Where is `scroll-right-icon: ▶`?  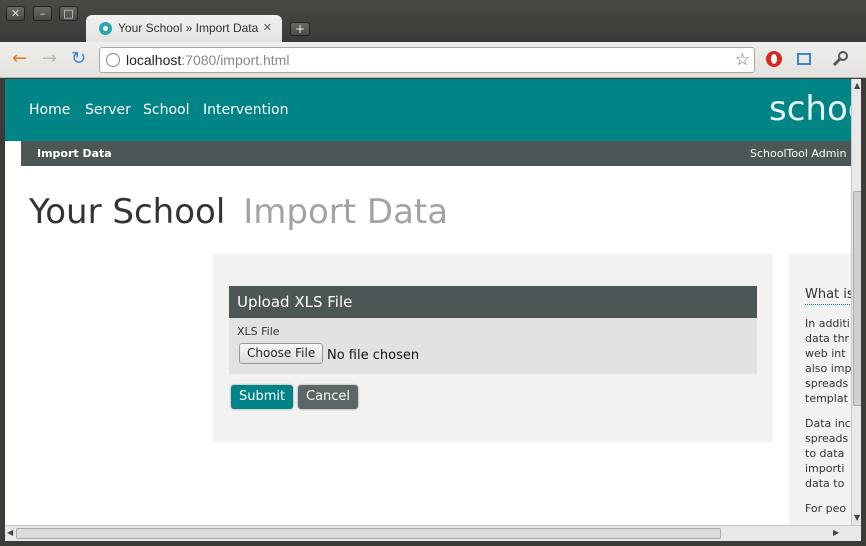
scroll-right-icon: ▶ is located at coordinates (836, 532).